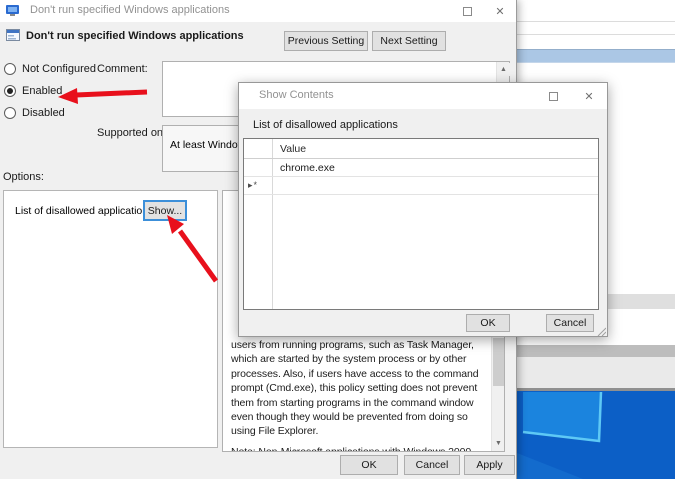 The width and height of the screenshot is (675, 479). I want to click on bg-window-band-dark, so click(596, 351).